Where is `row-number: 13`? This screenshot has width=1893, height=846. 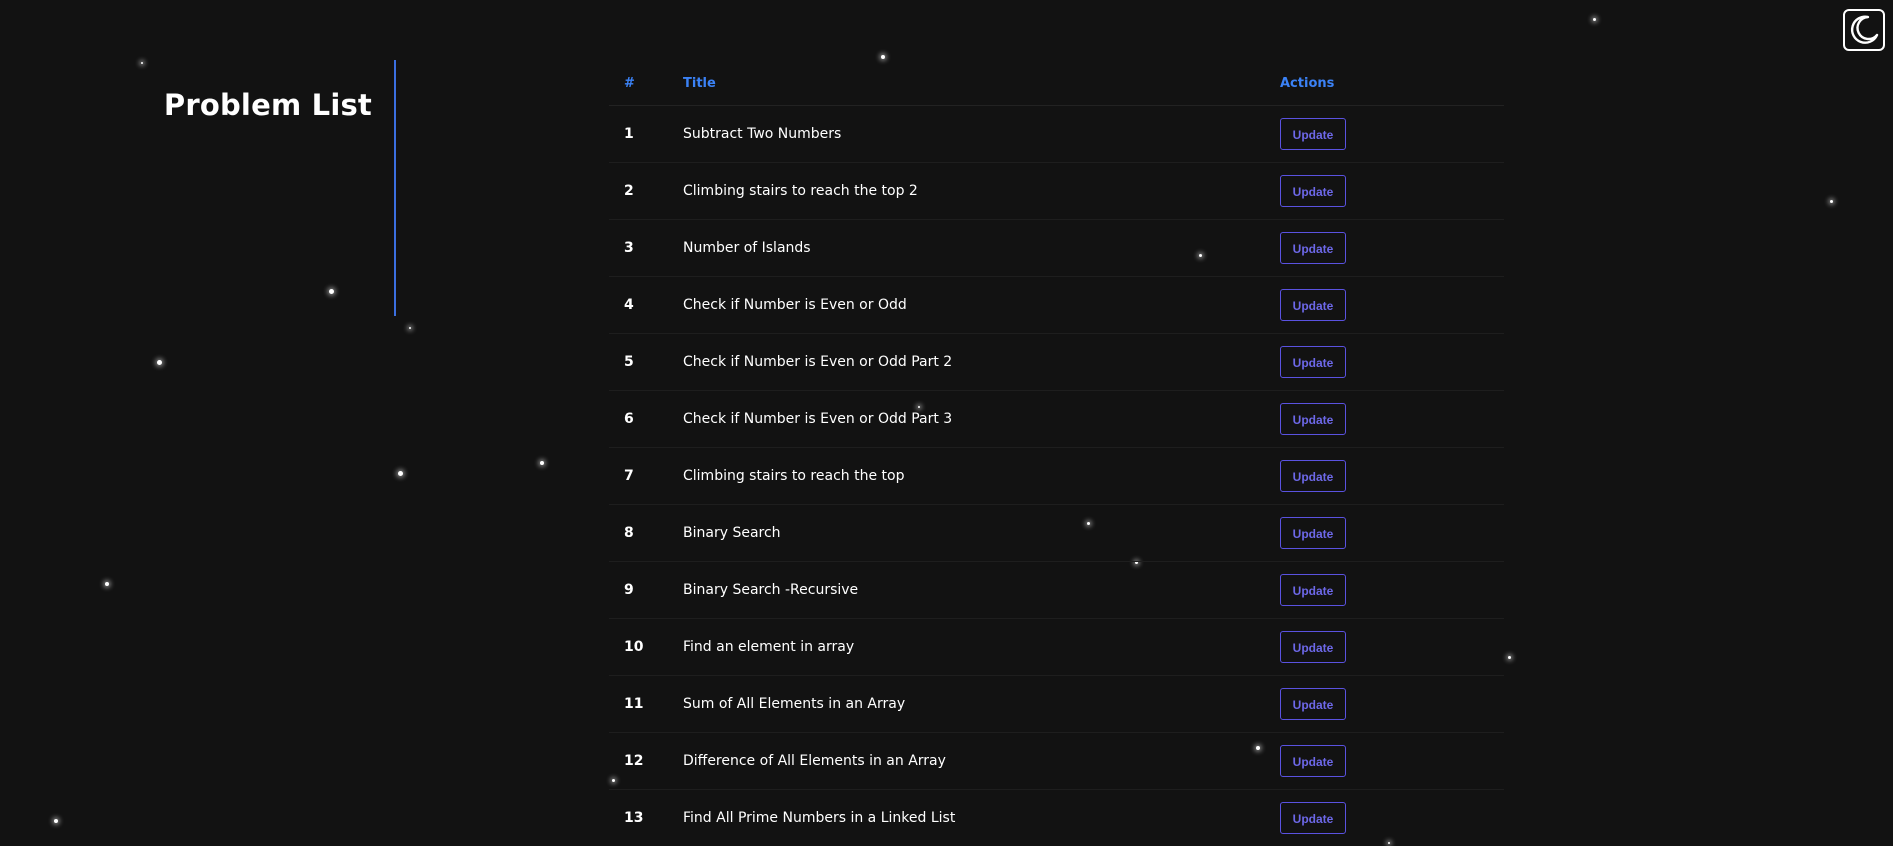
row-number: 13 is located at coordinates (634, 818).